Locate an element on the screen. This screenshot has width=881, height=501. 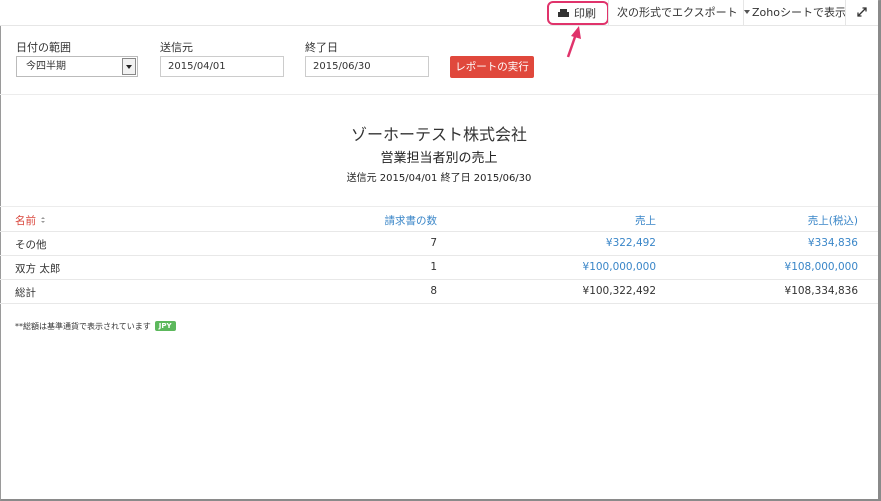
report-dates: 送信元 2015/04/01 終了日 2015/06/30 is located at coordinates (439, 178).